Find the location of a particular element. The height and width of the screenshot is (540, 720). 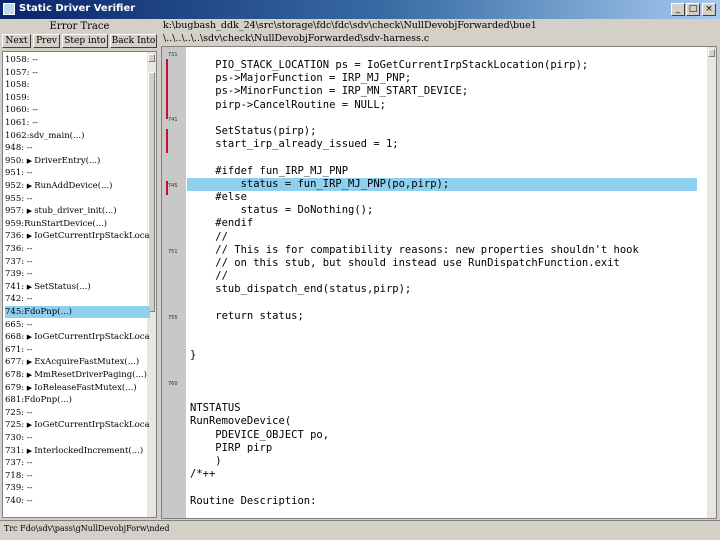

trace-item: 677: ▶ ExAcquireFastMutex(...) is located at coordinates (77, 362).